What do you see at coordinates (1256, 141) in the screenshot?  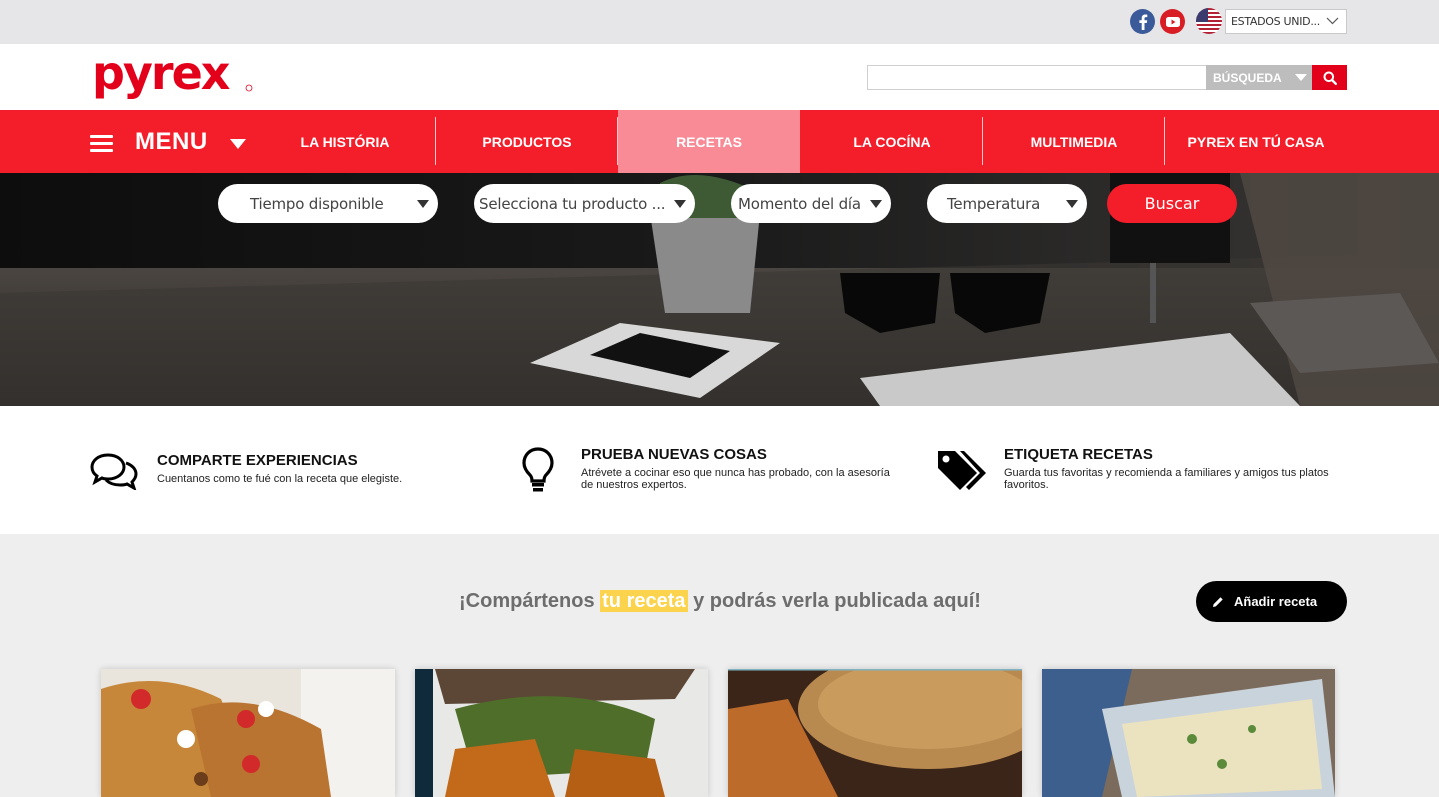 I see `nav-item-pyrex-en-tu-casa: PYREX EN TÚ CASA` at bounding box center [1256, 141].